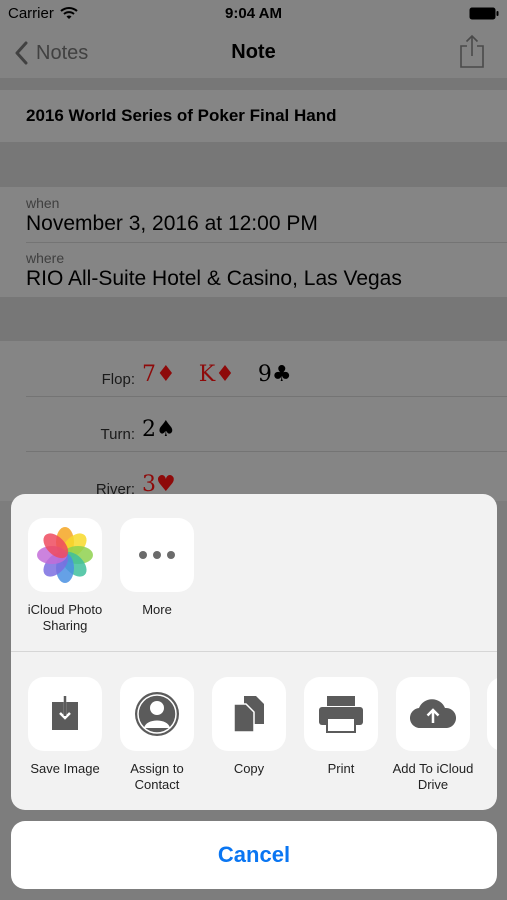  What do you see at coordinates (159, 374) in the screenshot?
I see `flop-card-1: 7♦` at bounding box center [159, 374].